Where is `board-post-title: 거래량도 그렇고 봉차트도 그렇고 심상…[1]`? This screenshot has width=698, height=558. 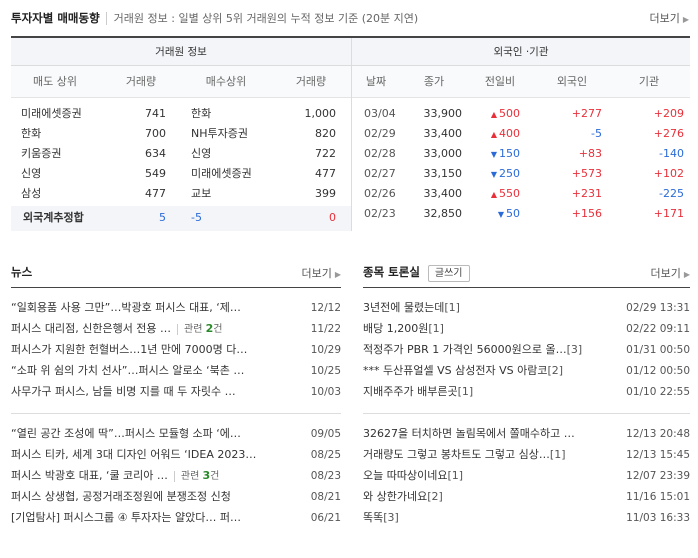 board-post-title: 거래량도 그렇고 봉차트도 그렇고 심상…[1] is located at coordinates (488, 455).